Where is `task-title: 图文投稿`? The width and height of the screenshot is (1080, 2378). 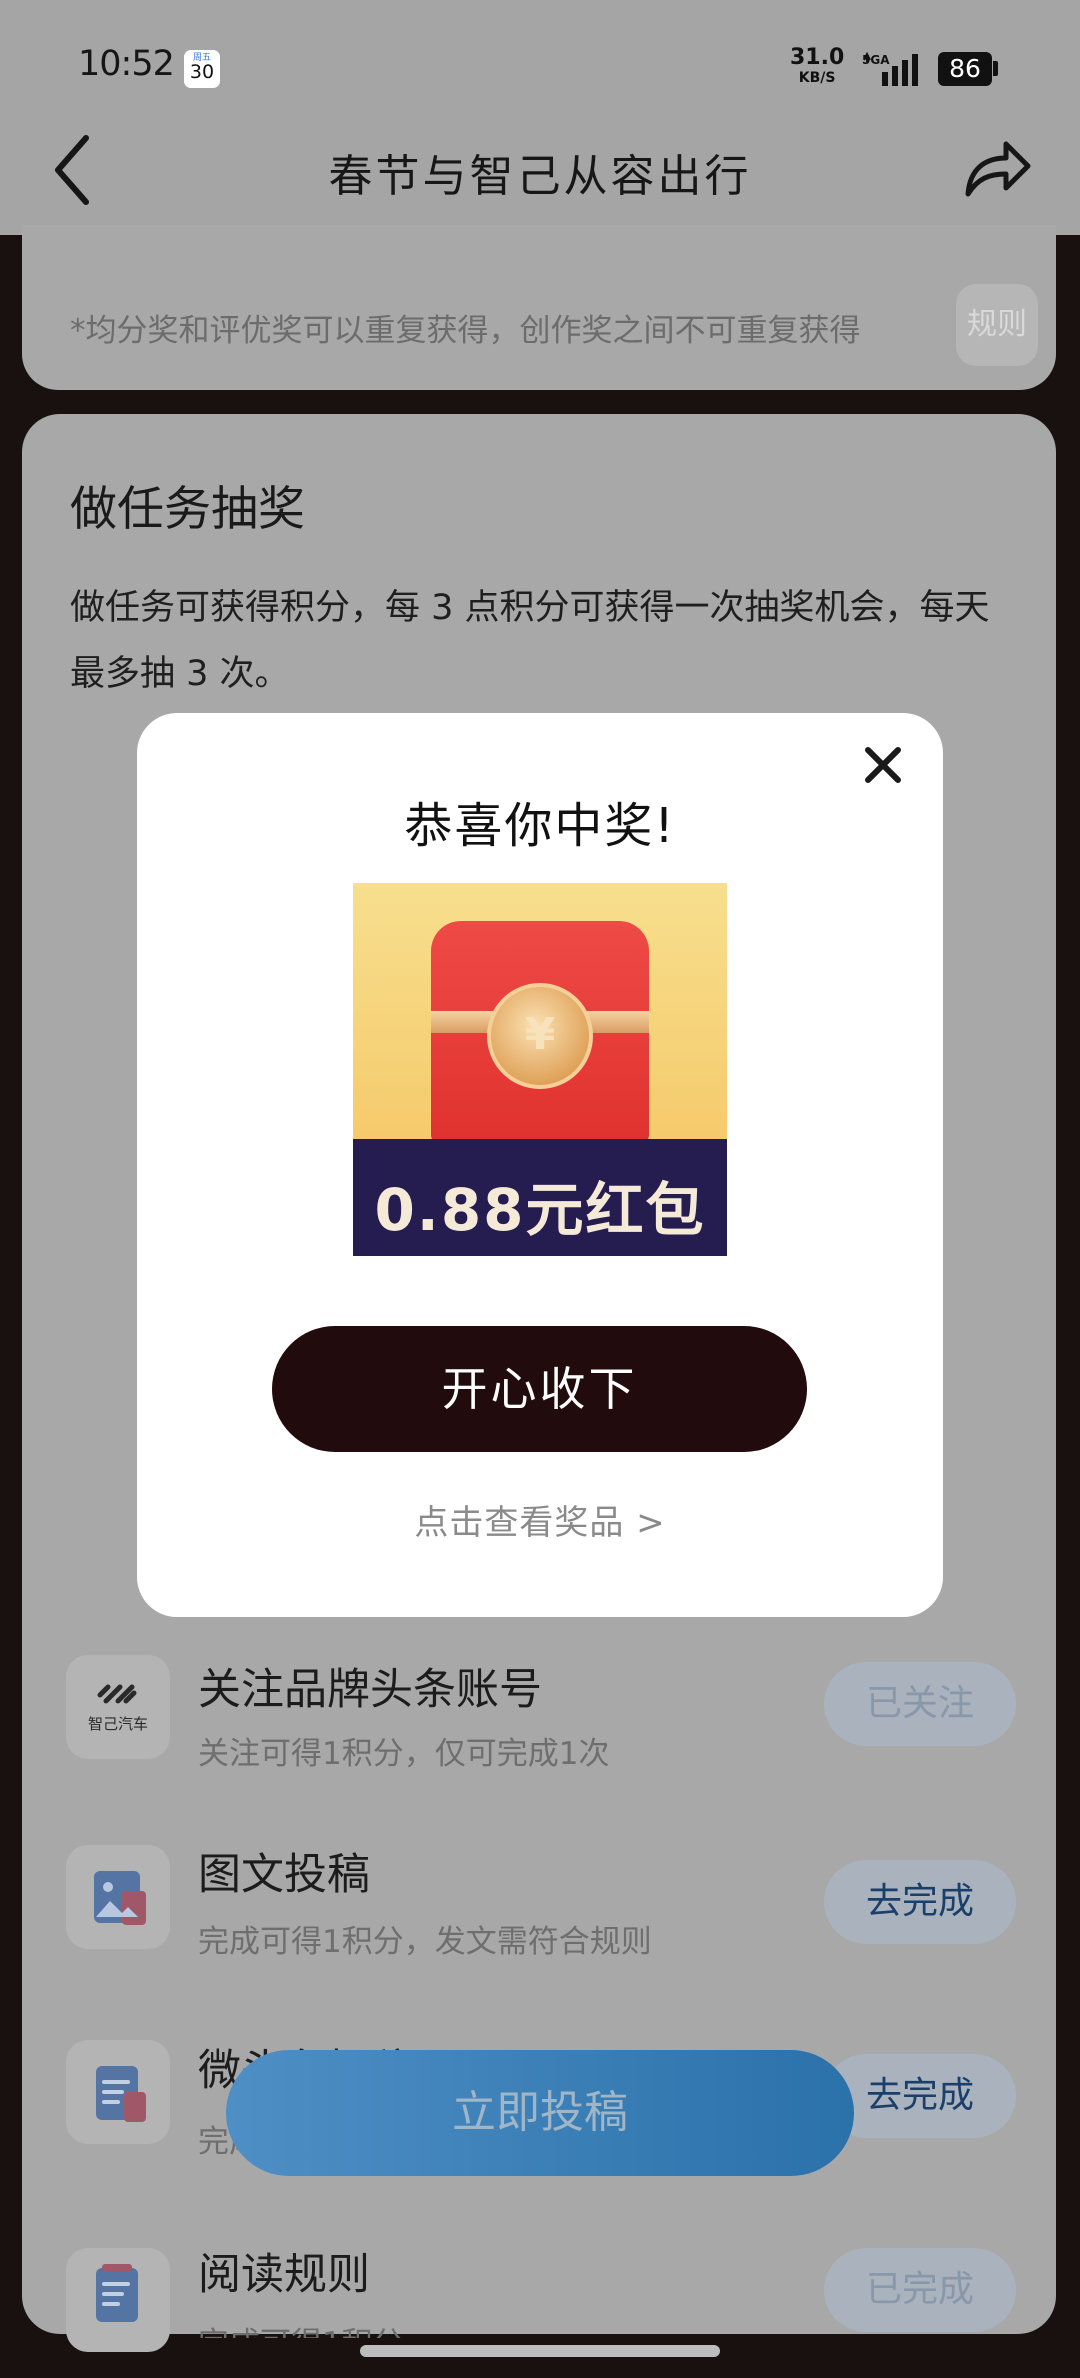 task-title: 图文投稿 is located at coordinates (284, 1875).